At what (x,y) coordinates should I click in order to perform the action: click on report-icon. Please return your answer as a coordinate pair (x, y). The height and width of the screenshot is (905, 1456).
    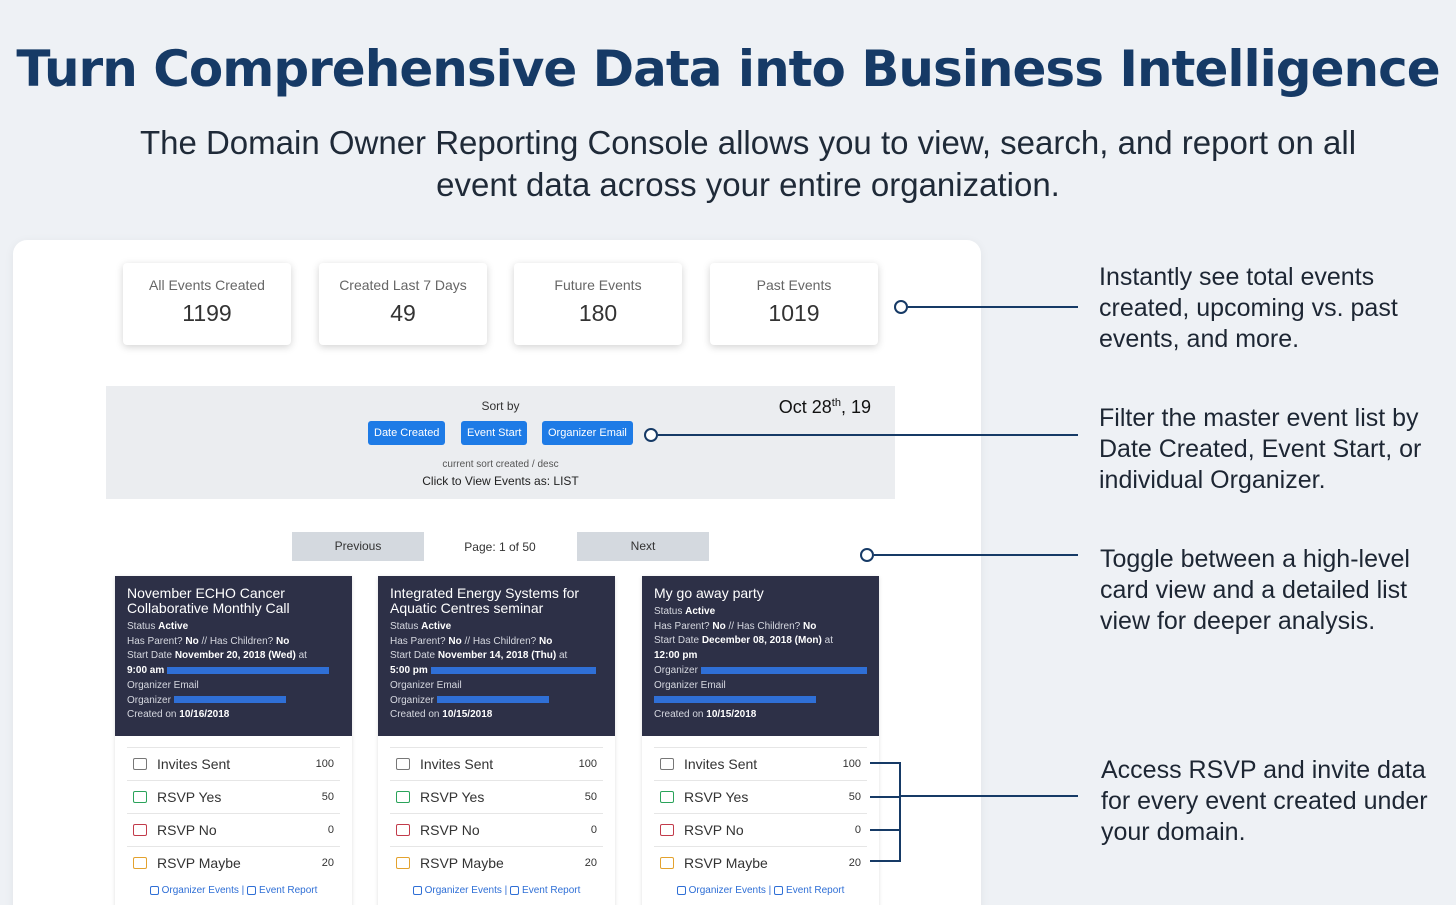
    Looking at the image, I should click on (252, 890).